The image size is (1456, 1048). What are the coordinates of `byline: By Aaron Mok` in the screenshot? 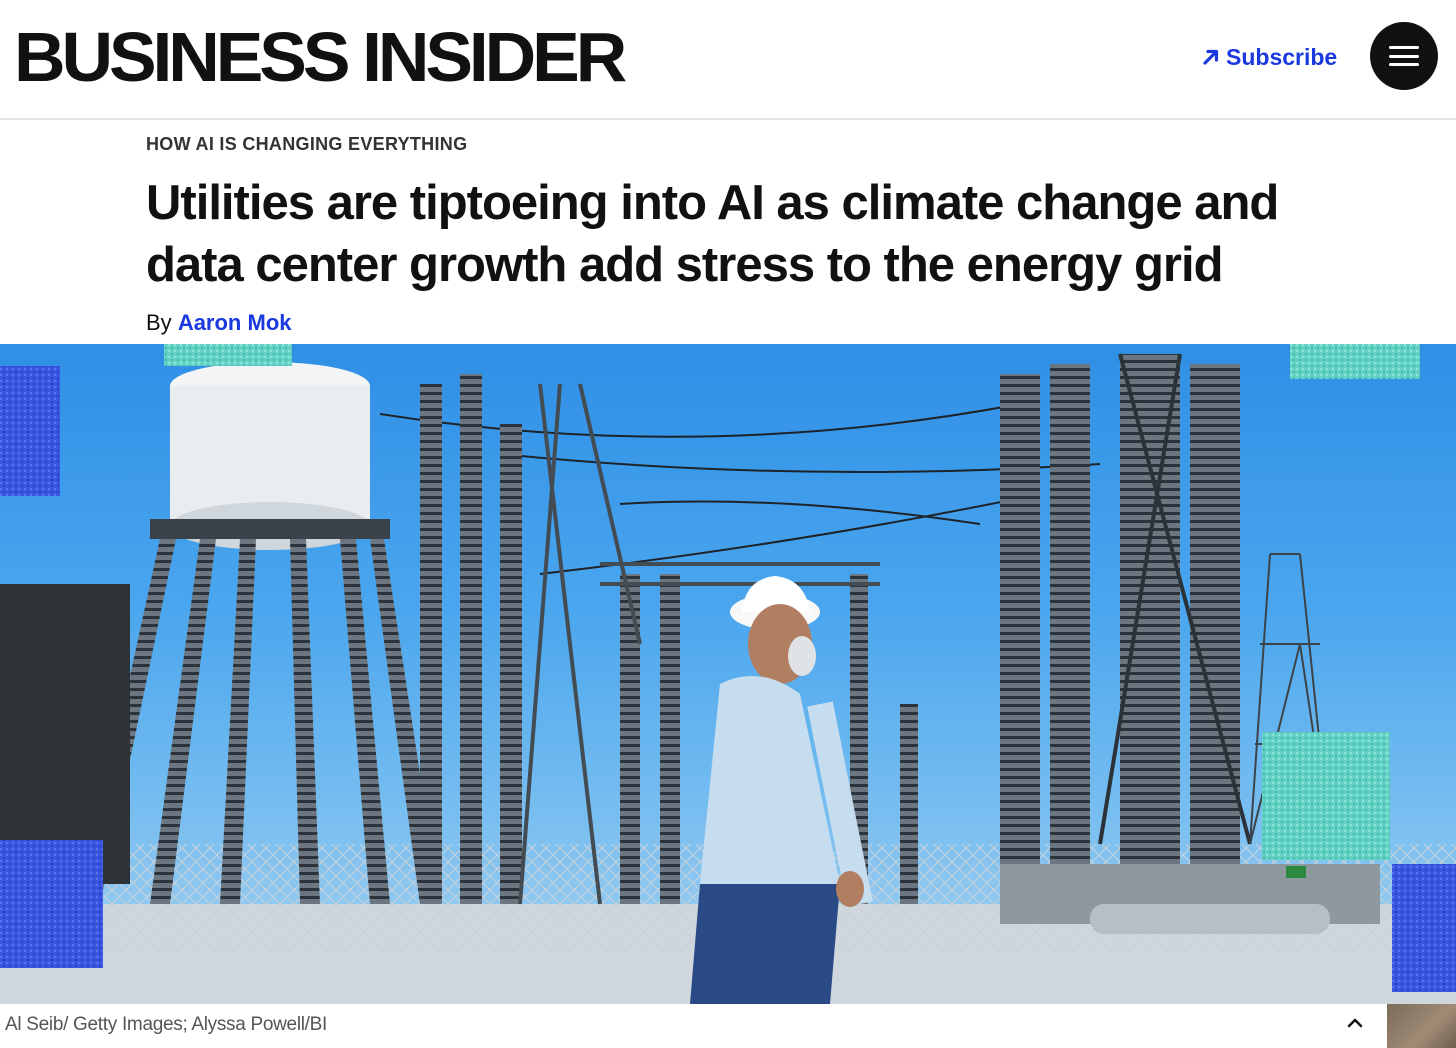 It's located at (219, 323).